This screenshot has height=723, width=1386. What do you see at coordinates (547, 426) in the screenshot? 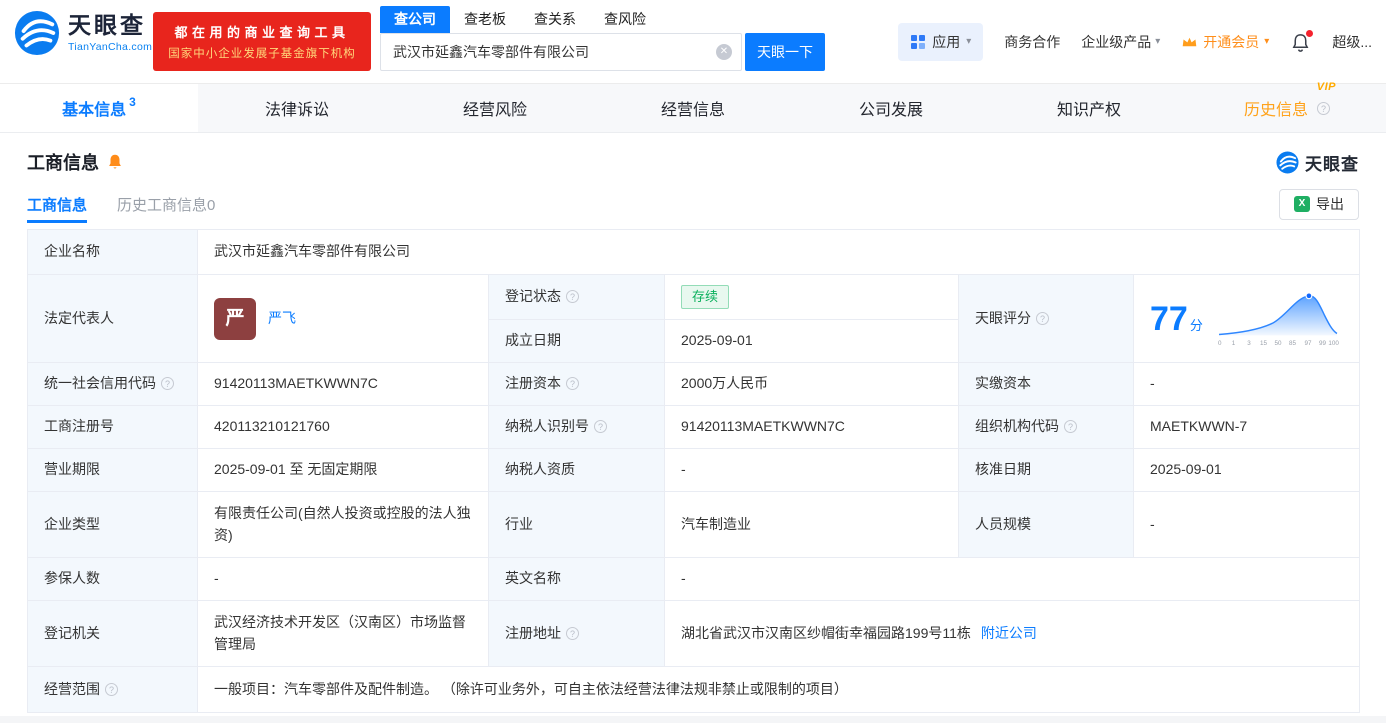
I see `field-label: 纳税人识别号` at bounding box center [547, 426].